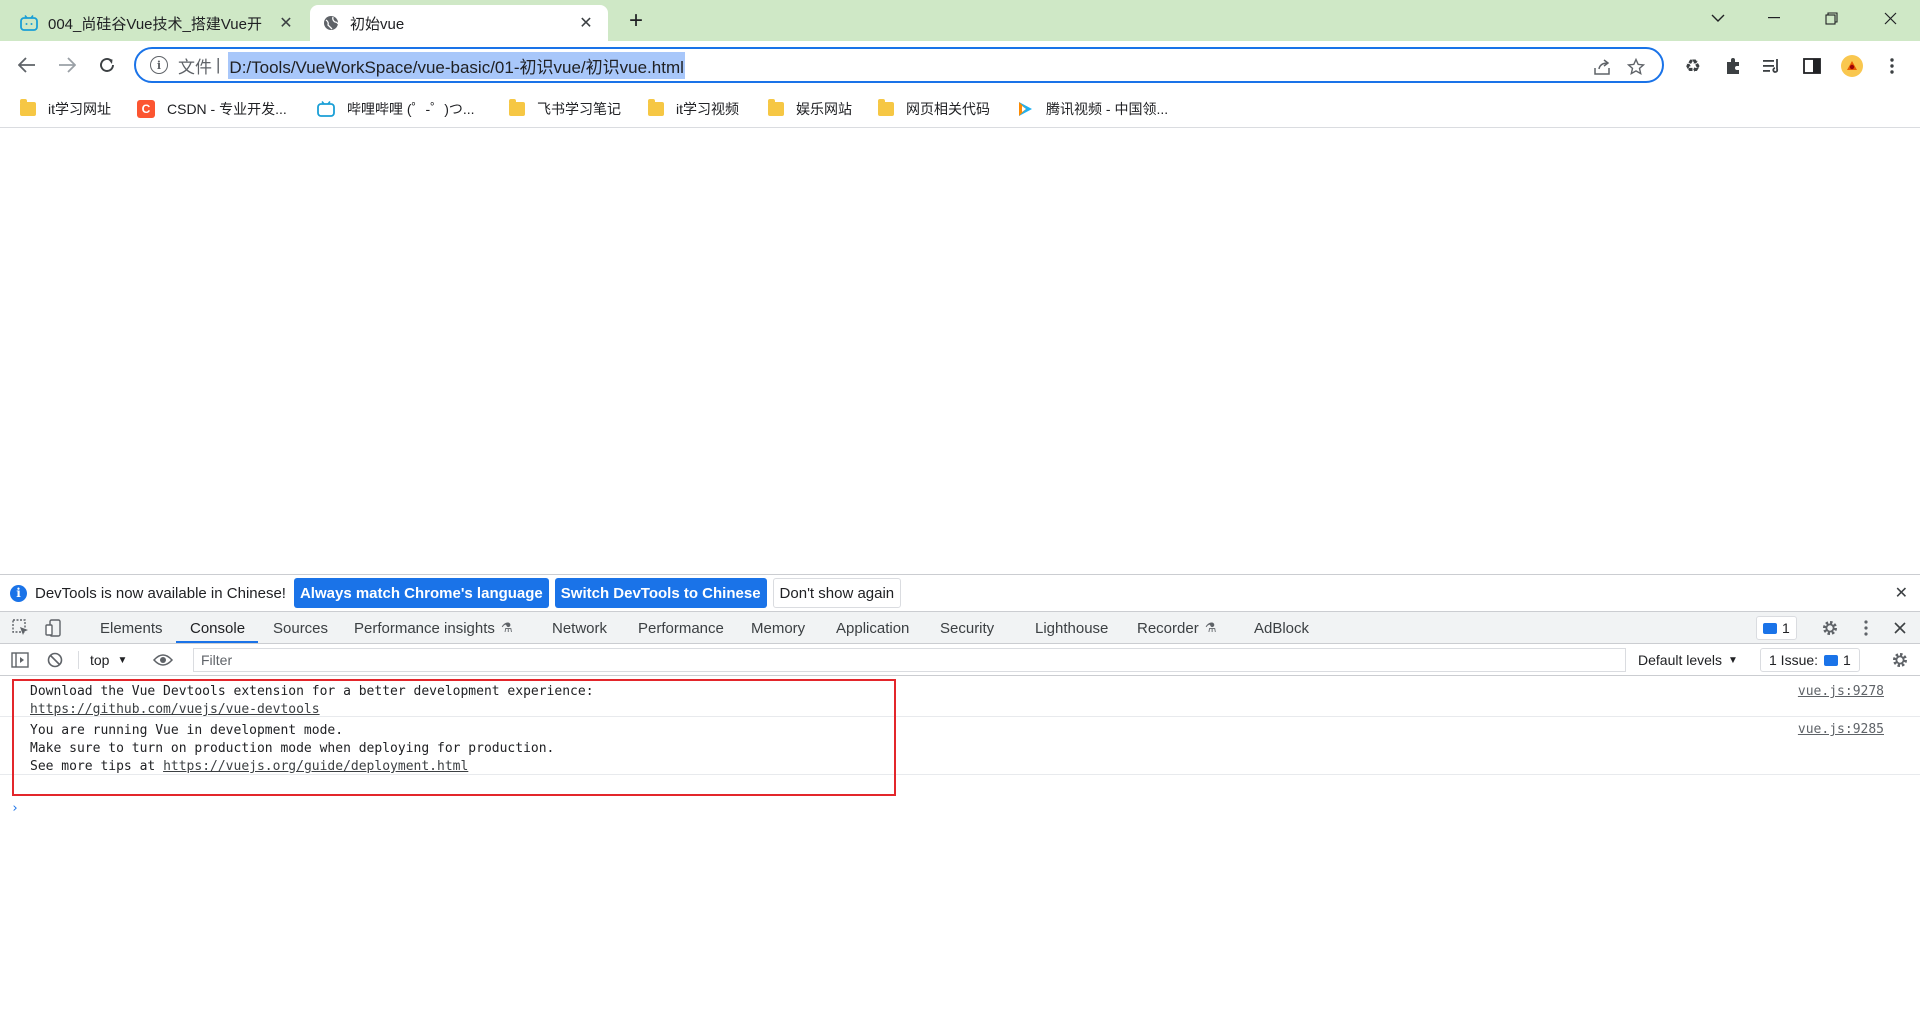  I want to click on bookmark-label: 飞书学习笔记, so click(579, 109).